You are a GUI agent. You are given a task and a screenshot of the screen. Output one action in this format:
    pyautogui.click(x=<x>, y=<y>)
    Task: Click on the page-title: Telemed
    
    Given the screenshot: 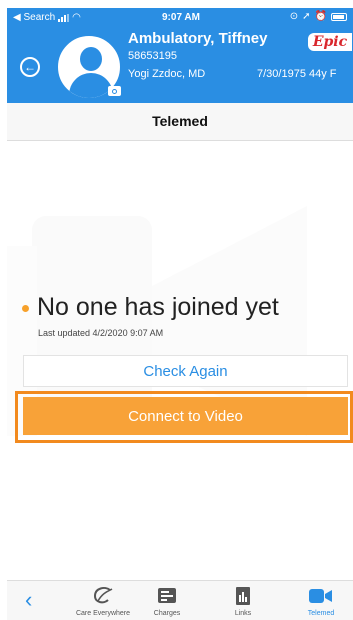 What is the action you would take?
    pyautogui.click(x=180, y=121)
    